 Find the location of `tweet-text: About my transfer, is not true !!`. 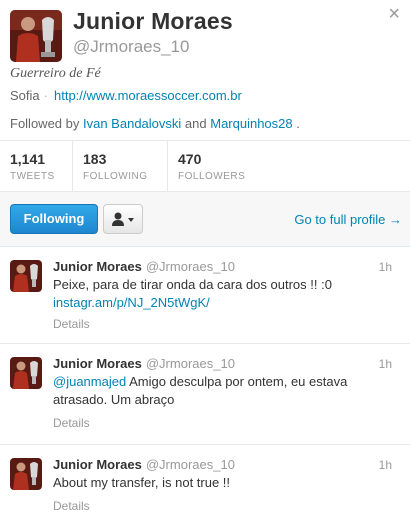

tweet-text: About my transfer, is not true !! is located at coordinates (142, 482).